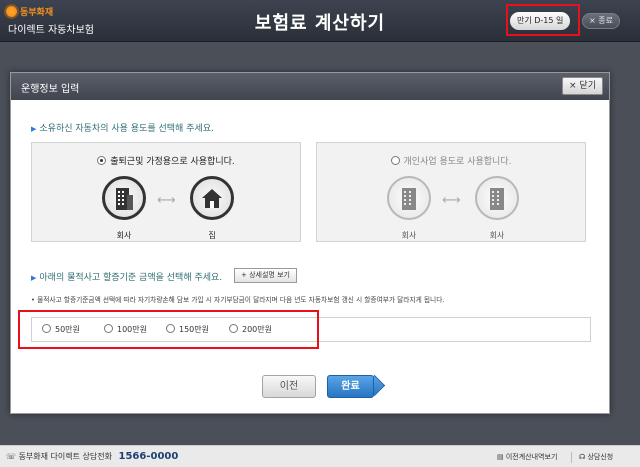 This screenshot has width=640, height=467. Describe the element at coordinates (600, 457) in the screenshot. I see `consult-link-label: 상담신청` at that location.